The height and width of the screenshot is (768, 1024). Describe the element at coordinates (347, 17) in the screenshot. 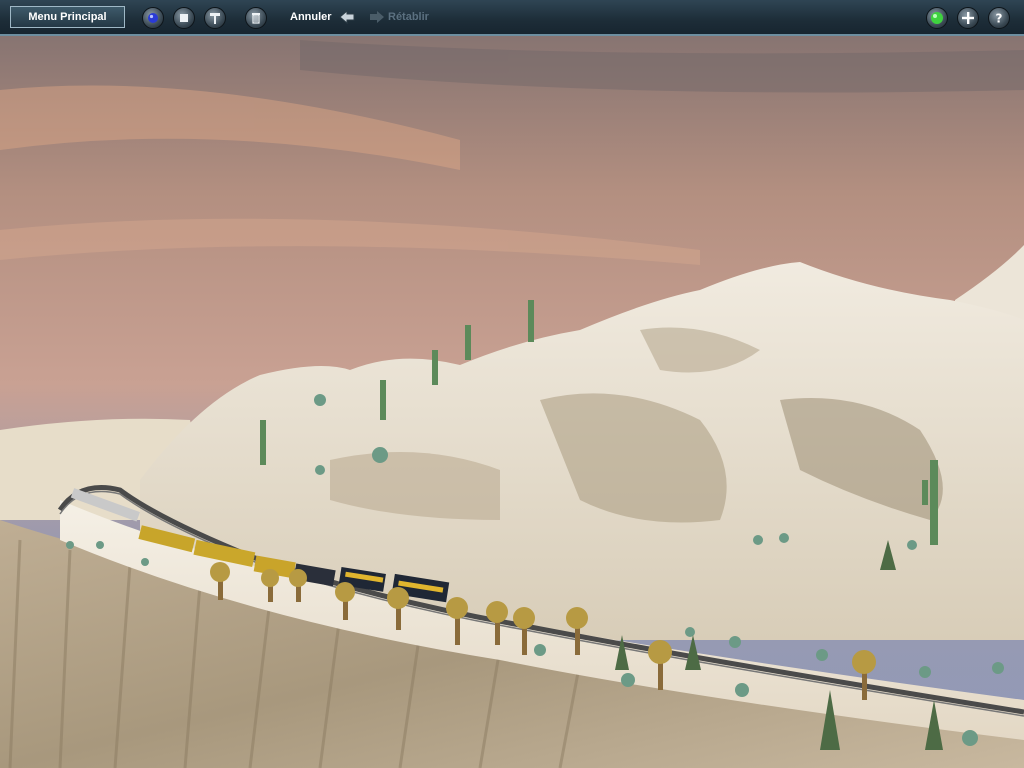

I see `undo-arrow-icon` at that location.